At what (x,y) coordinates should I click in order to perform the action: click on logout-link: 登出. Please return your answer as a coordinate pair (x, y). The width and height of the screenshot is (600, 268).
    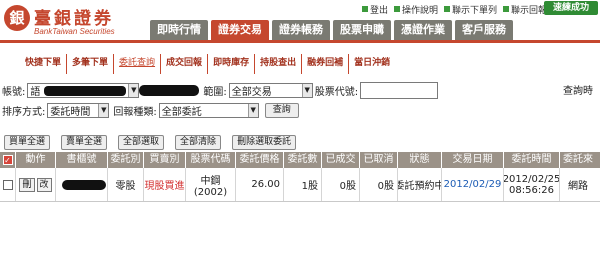
    Looking at the image, I should click on (375, 9).